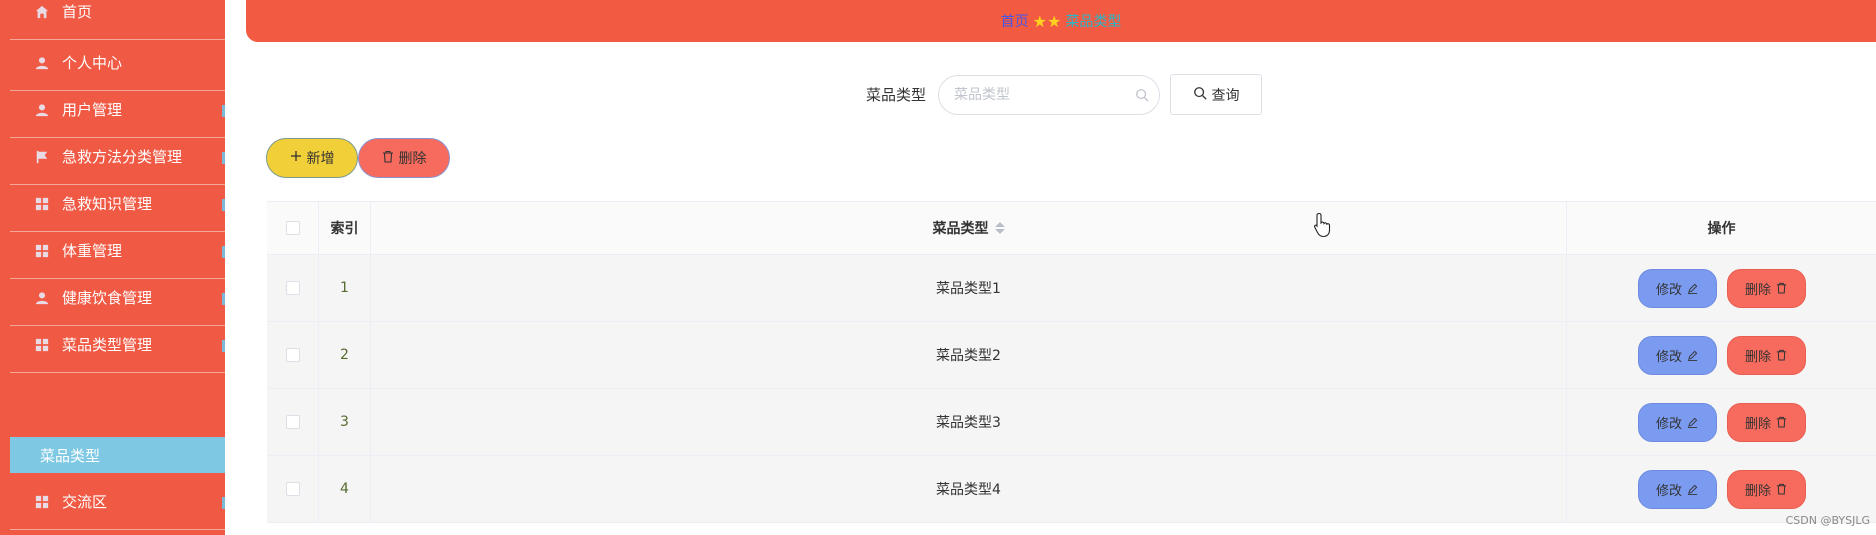 The width and height of the screenshot is (1876, 535). Describe the element at coordinates (42, 157) in the screenshot. I see `flag-icon` at that location.